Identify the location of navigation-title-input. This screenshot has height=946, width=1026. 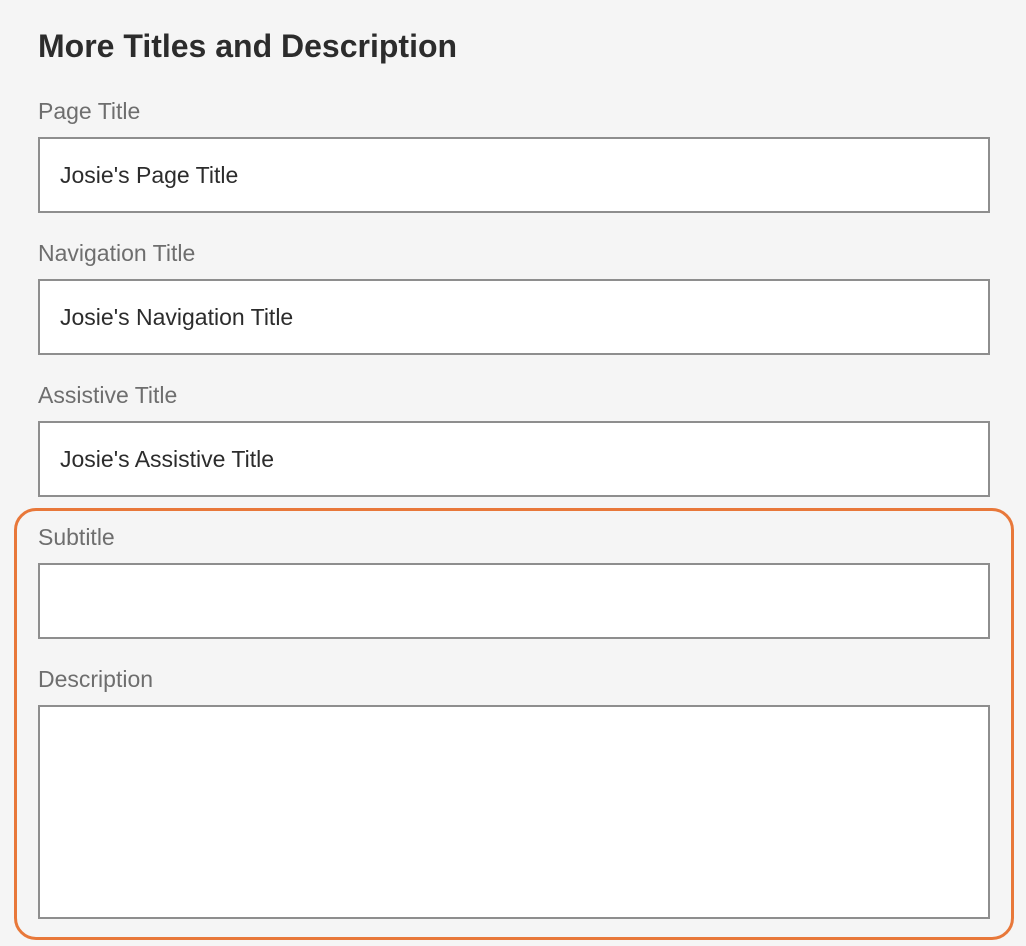
(514, 317).